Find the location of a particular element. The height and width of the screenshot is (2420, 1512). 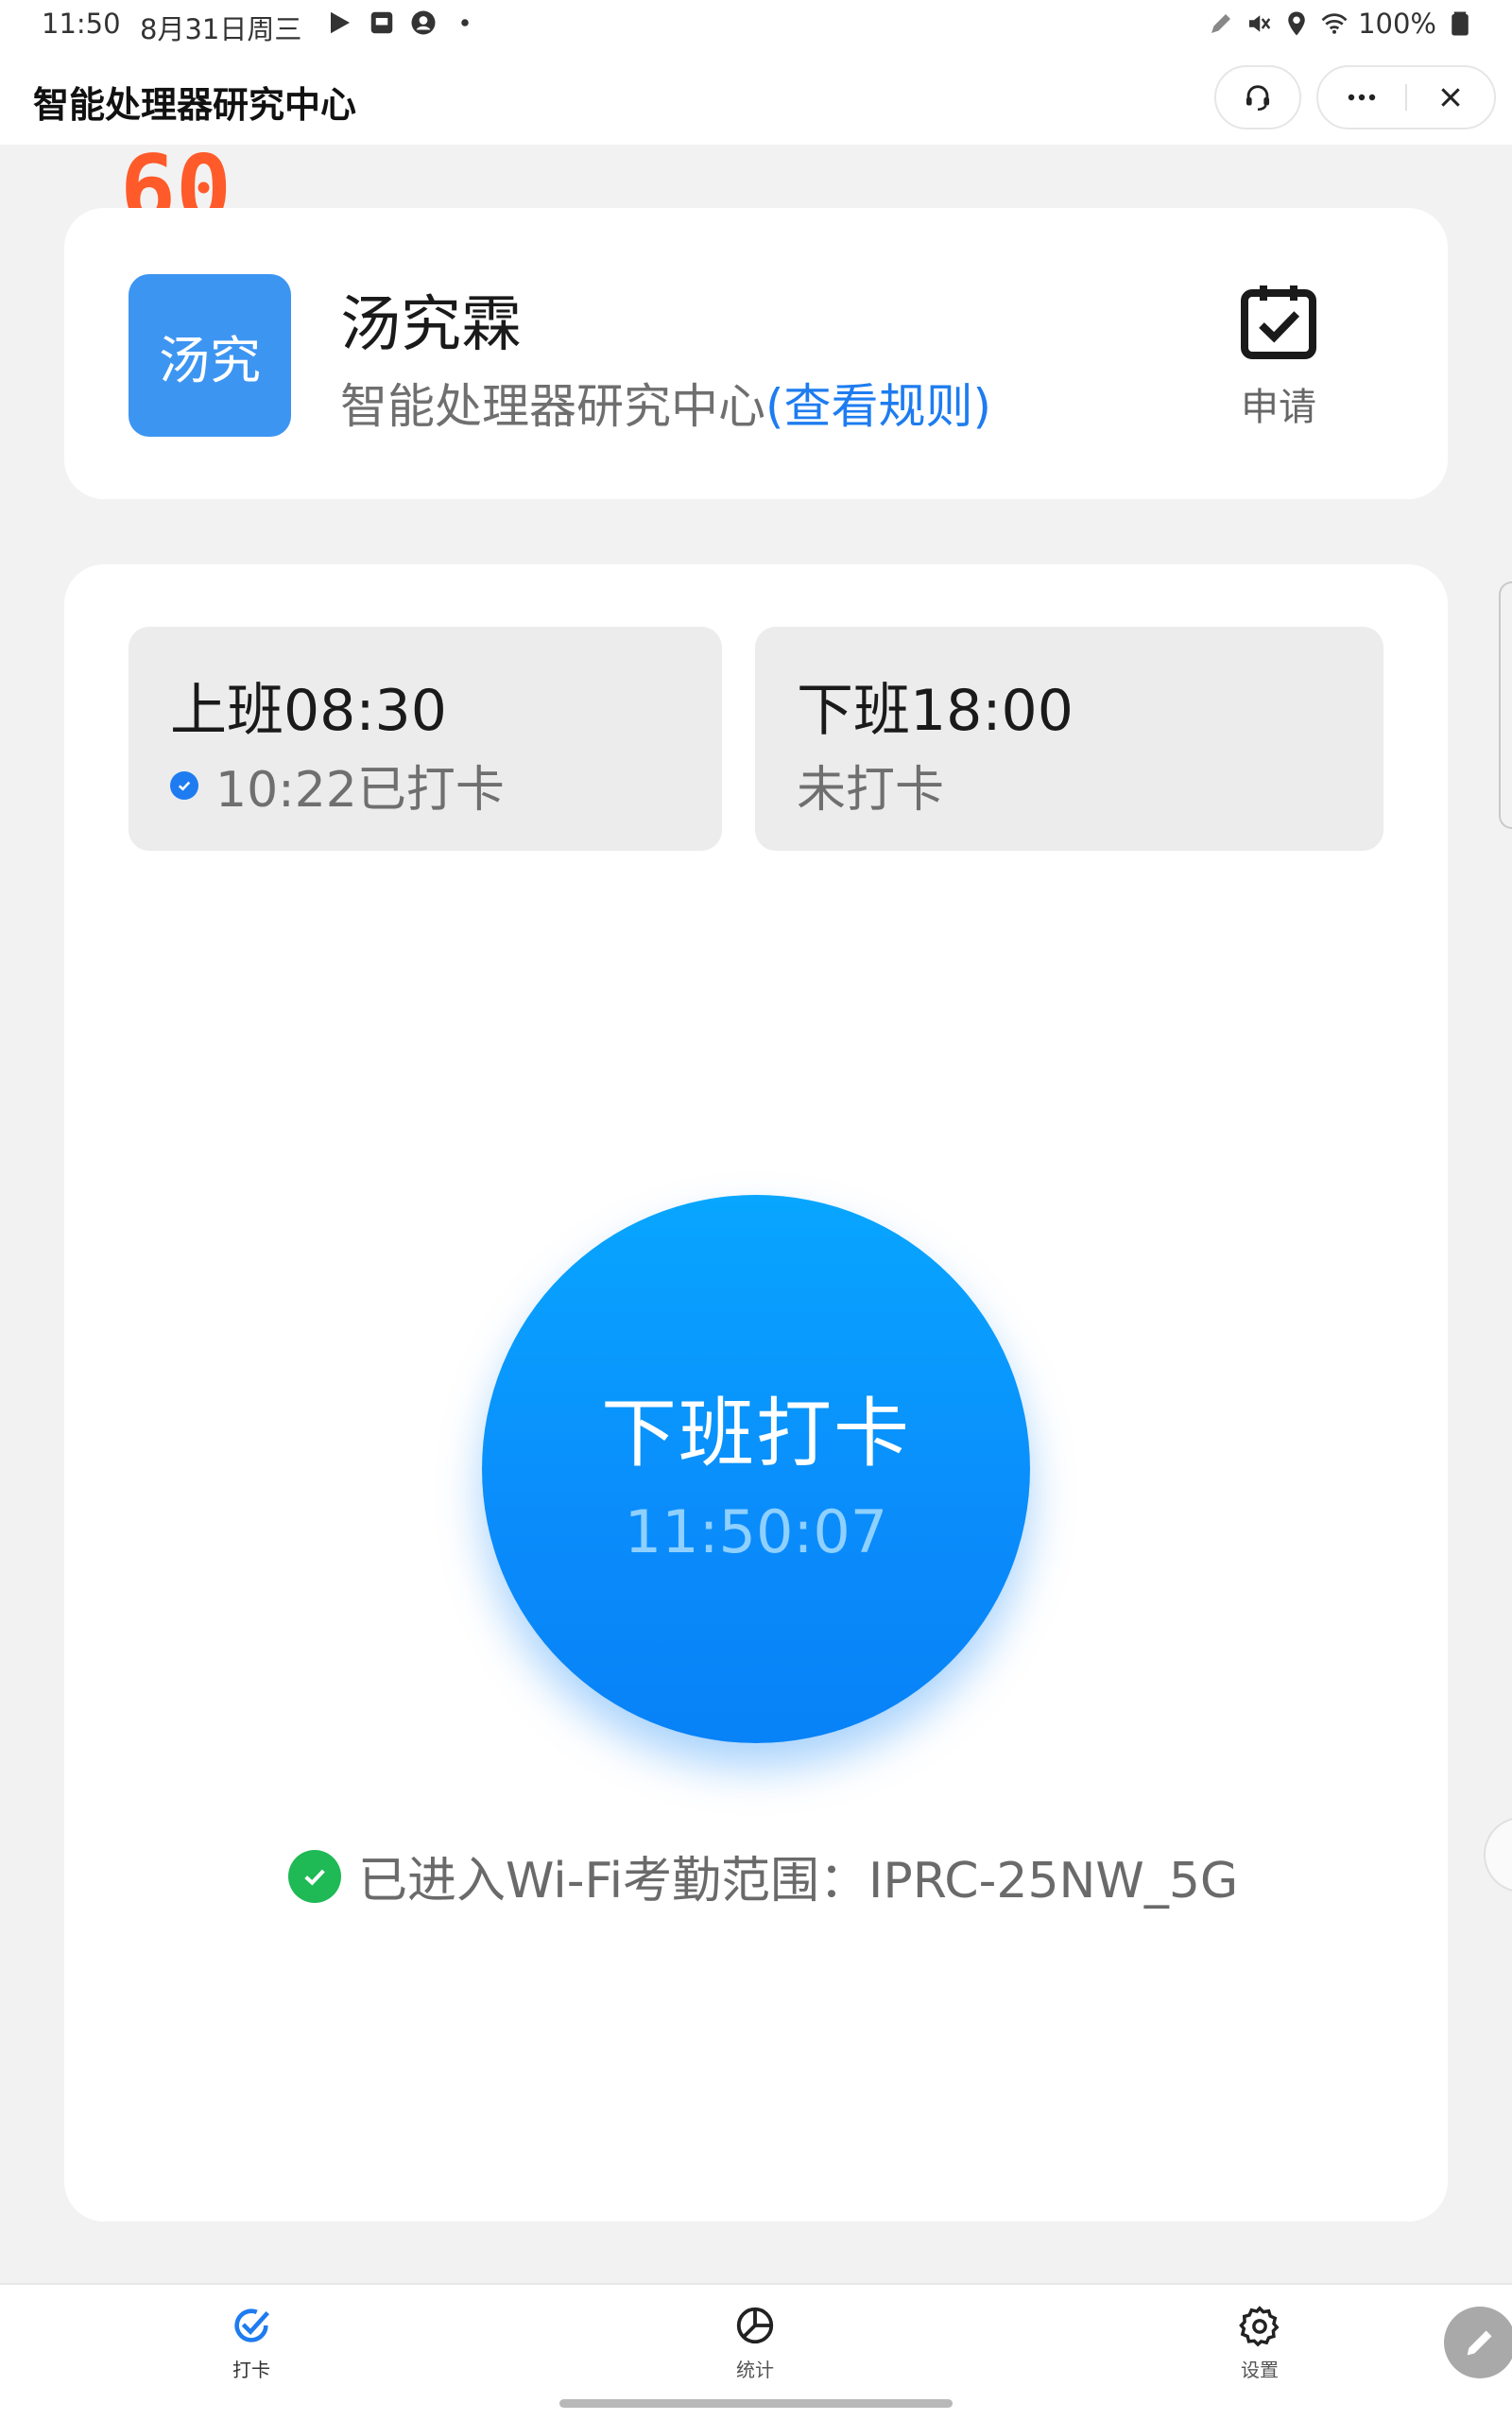

shift-off-title: 下班18:00 is located at coordinates (935, 711).